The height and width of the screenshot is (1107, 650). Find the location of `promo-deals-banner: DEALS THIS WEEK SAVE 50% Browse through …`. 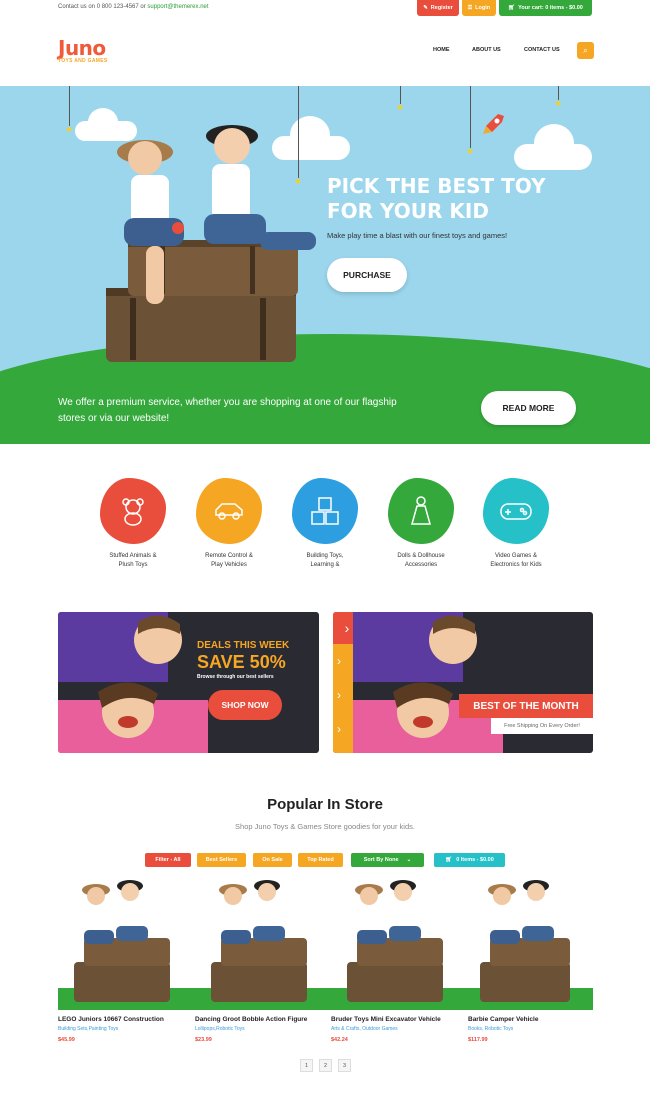

promo-deals-banner: DEALS THIS WEEK SAVE 50% Browse through … is located at coordinates (188, 682).